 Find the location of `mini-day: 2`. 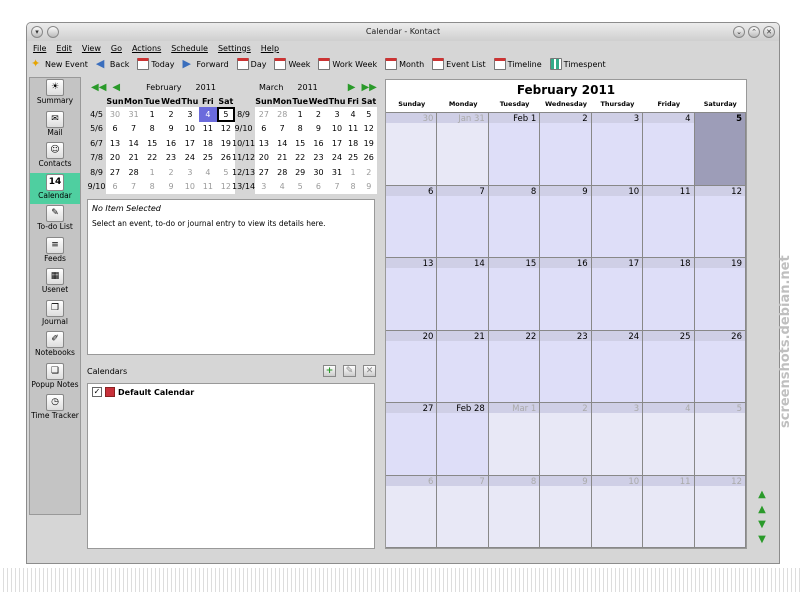

mini-day: 2 is located at coordinates (368, 172).